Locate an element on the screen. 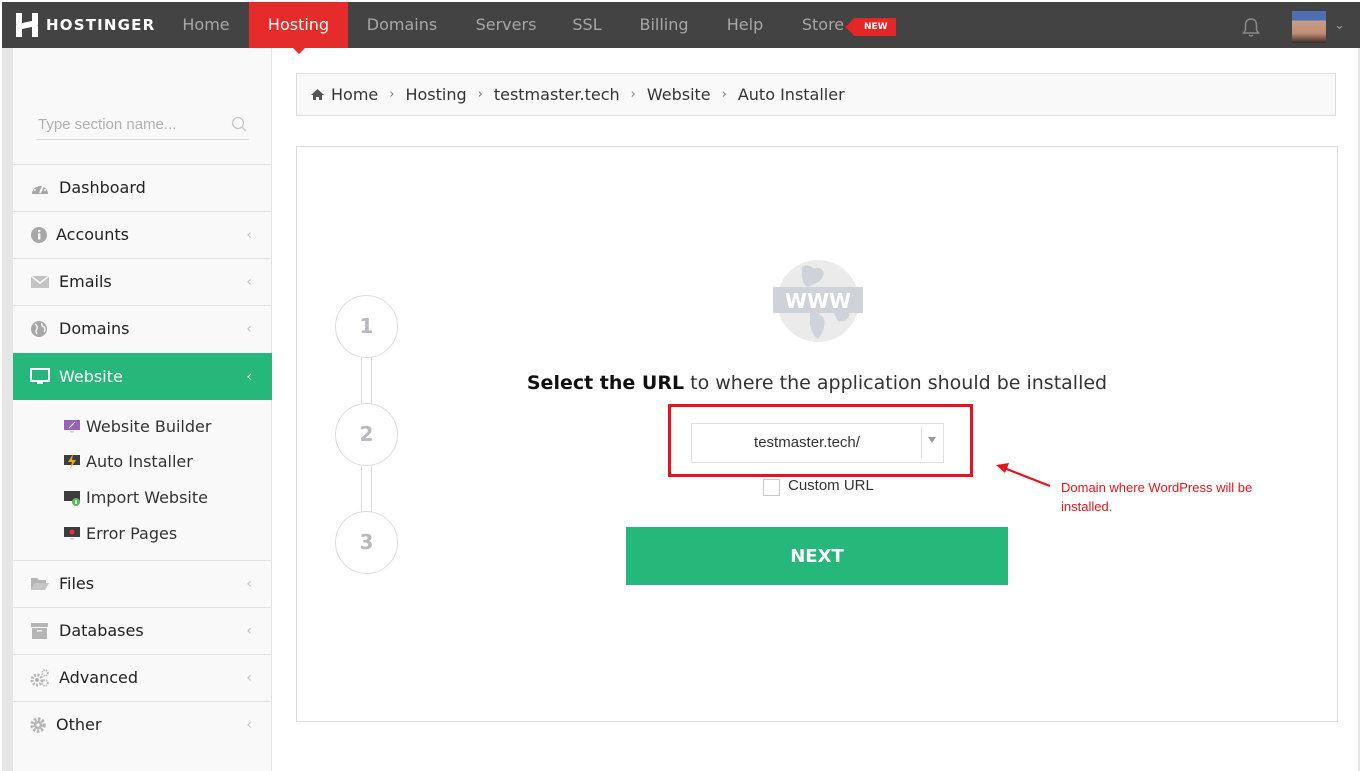  breadcrumb-current: Auto Installer is located at coordinates (791, 94).